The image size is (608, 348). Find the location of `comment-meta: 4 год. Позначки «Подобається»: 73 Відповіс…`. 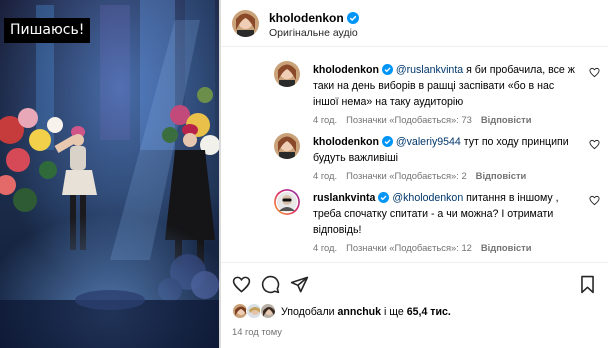

comment-meta: 4 год. Позначки «Подобається»: 73 Відповіс… is located at coordinates (427, 119).